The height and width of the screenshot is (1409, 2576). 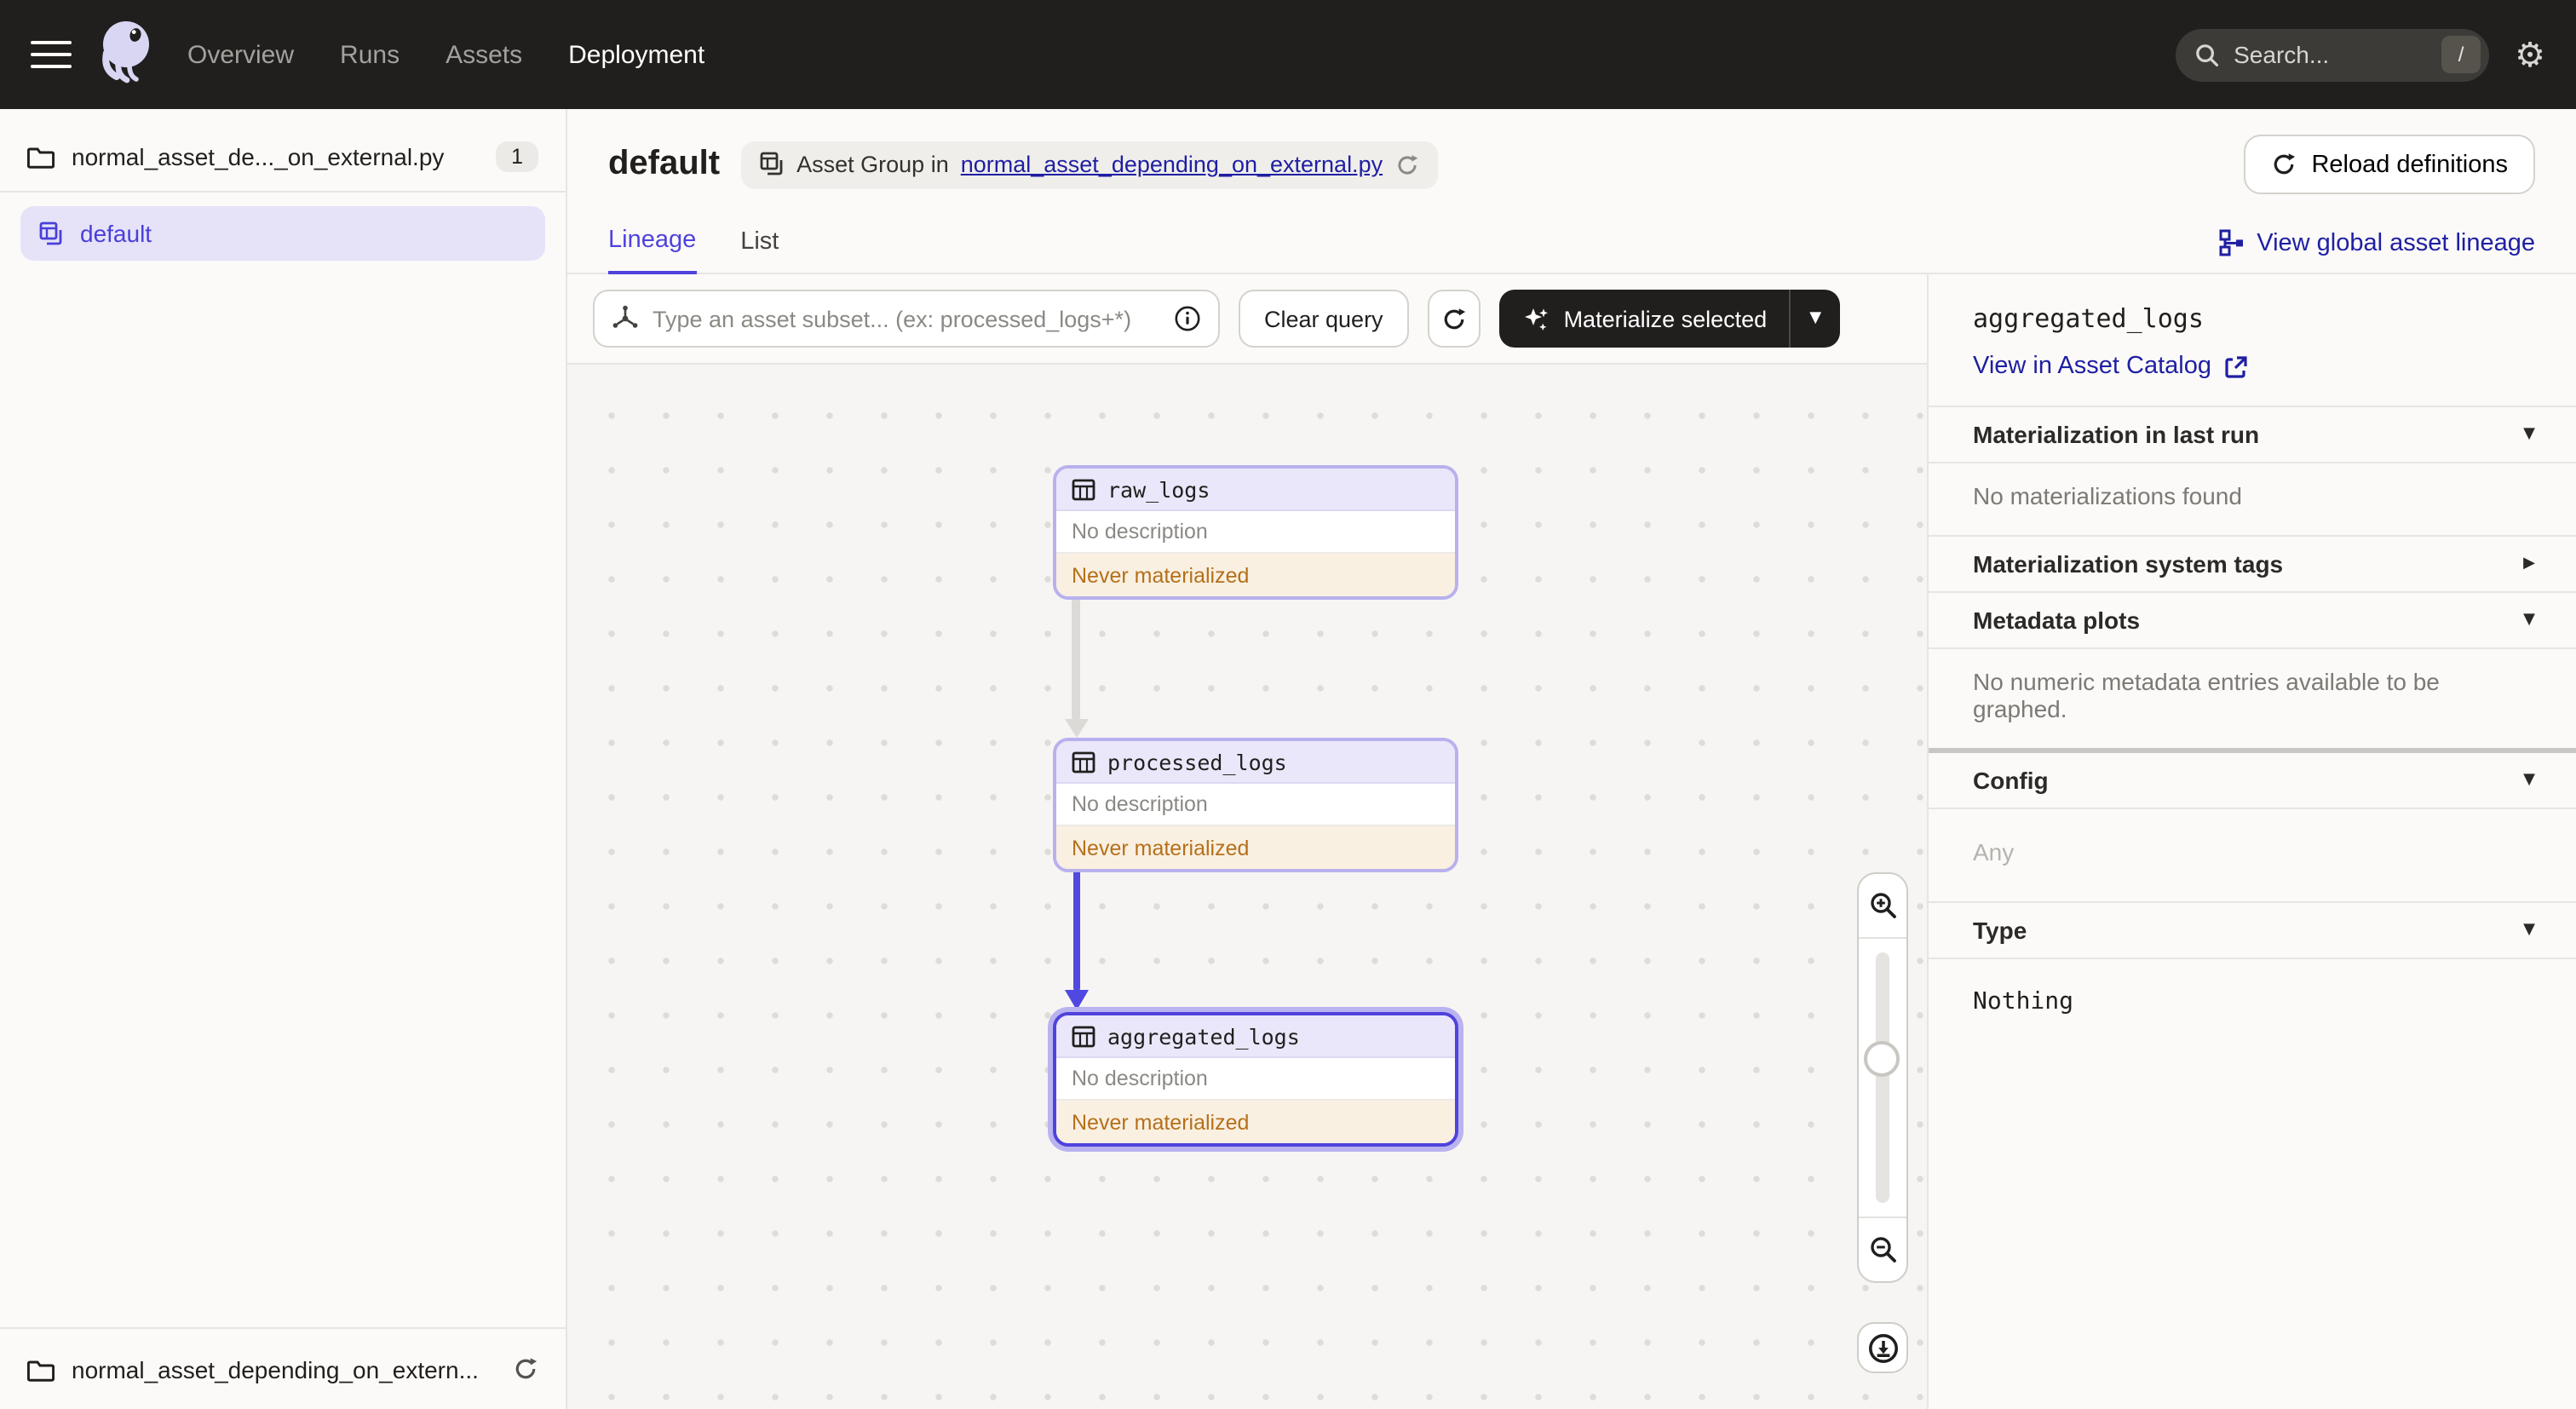 I want to click on view-in-asset-catalog-link: View in Asset Catalog, so click(x=2254, y=366).